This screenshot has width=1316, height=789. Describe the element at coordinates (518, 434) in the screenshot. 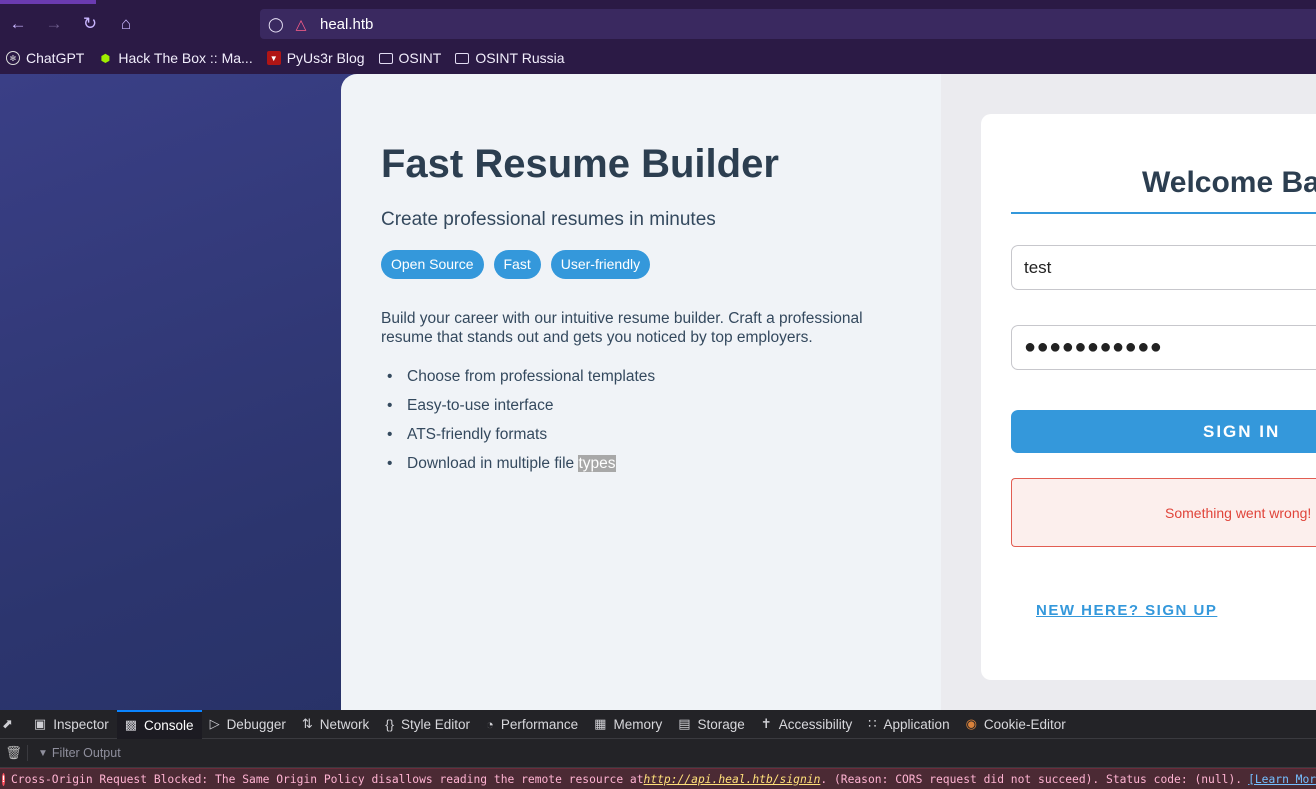

I see `list-item: ATS-friendly formats` at that location.